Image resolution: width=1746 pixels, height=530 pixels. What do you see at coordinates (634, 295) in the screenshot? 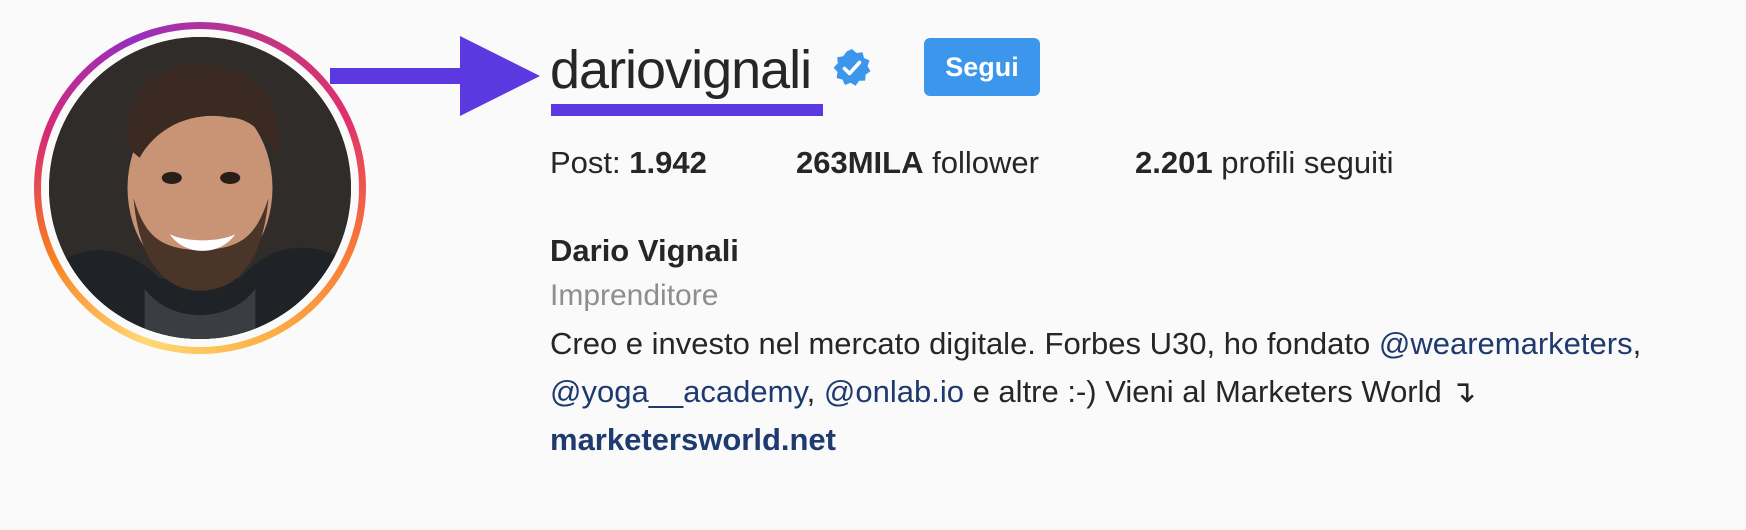
I see `category-label: Imprenditore` at bounding box center [634, 295].